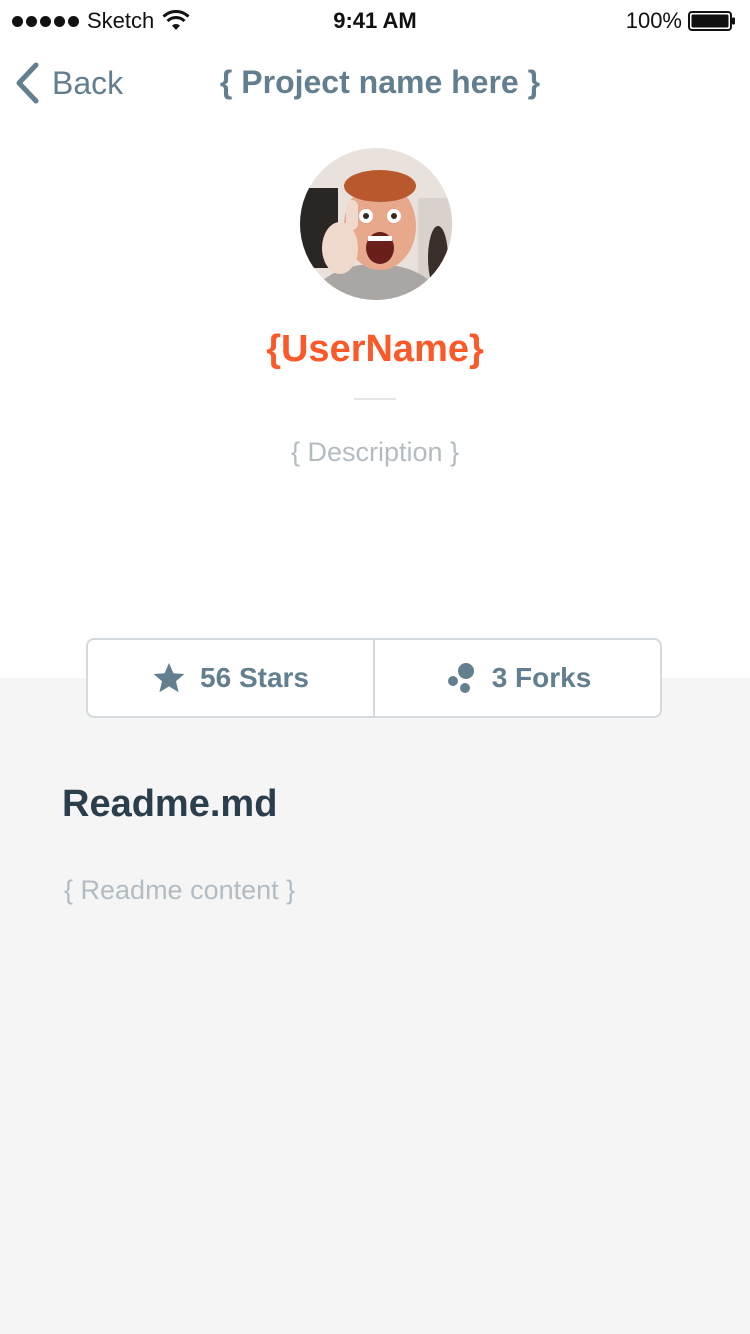 Image resolution: width=750 pixels, height=1334 pixels. Describe the element at coordinates (460, 678) in the screenshot. I see `fork-icon` at that location.